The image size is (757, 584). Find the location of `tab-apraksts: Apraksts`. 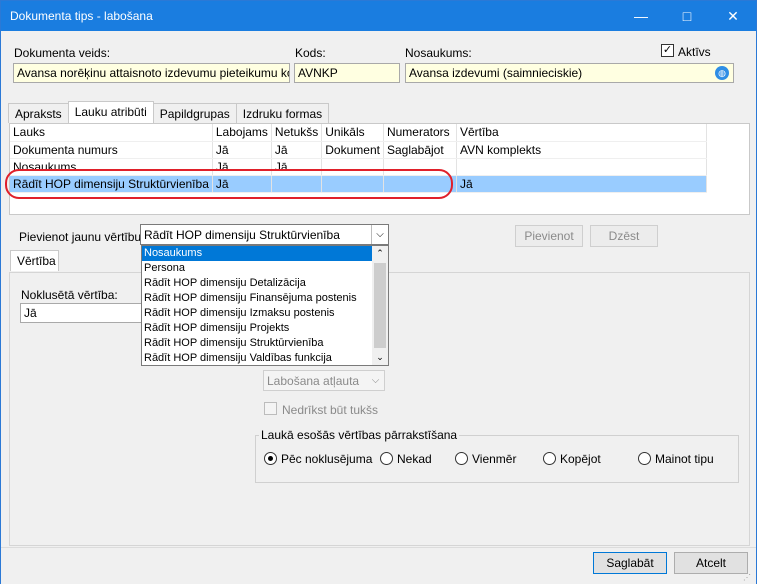

tab-apraksts: Apraksts is located at coordinates (38, 113).